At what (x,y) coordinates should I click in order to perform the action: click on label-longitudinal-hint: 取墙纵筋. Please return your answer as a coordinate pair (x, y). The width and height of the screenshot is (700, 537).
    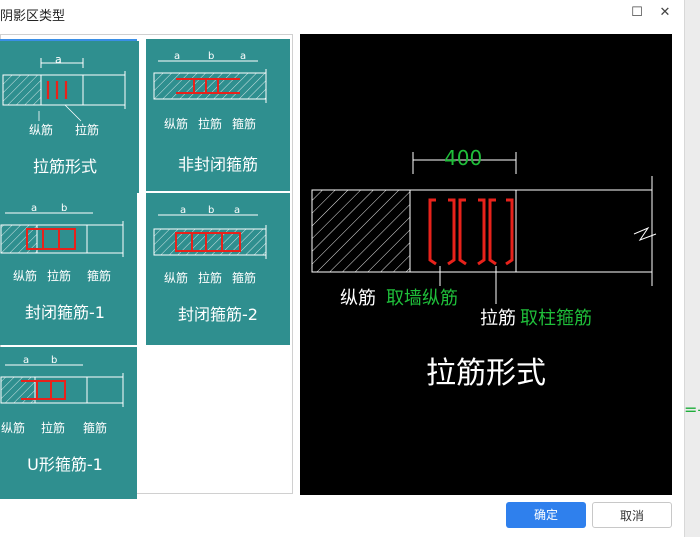
    Looking at the image, I should click on (422, 298).